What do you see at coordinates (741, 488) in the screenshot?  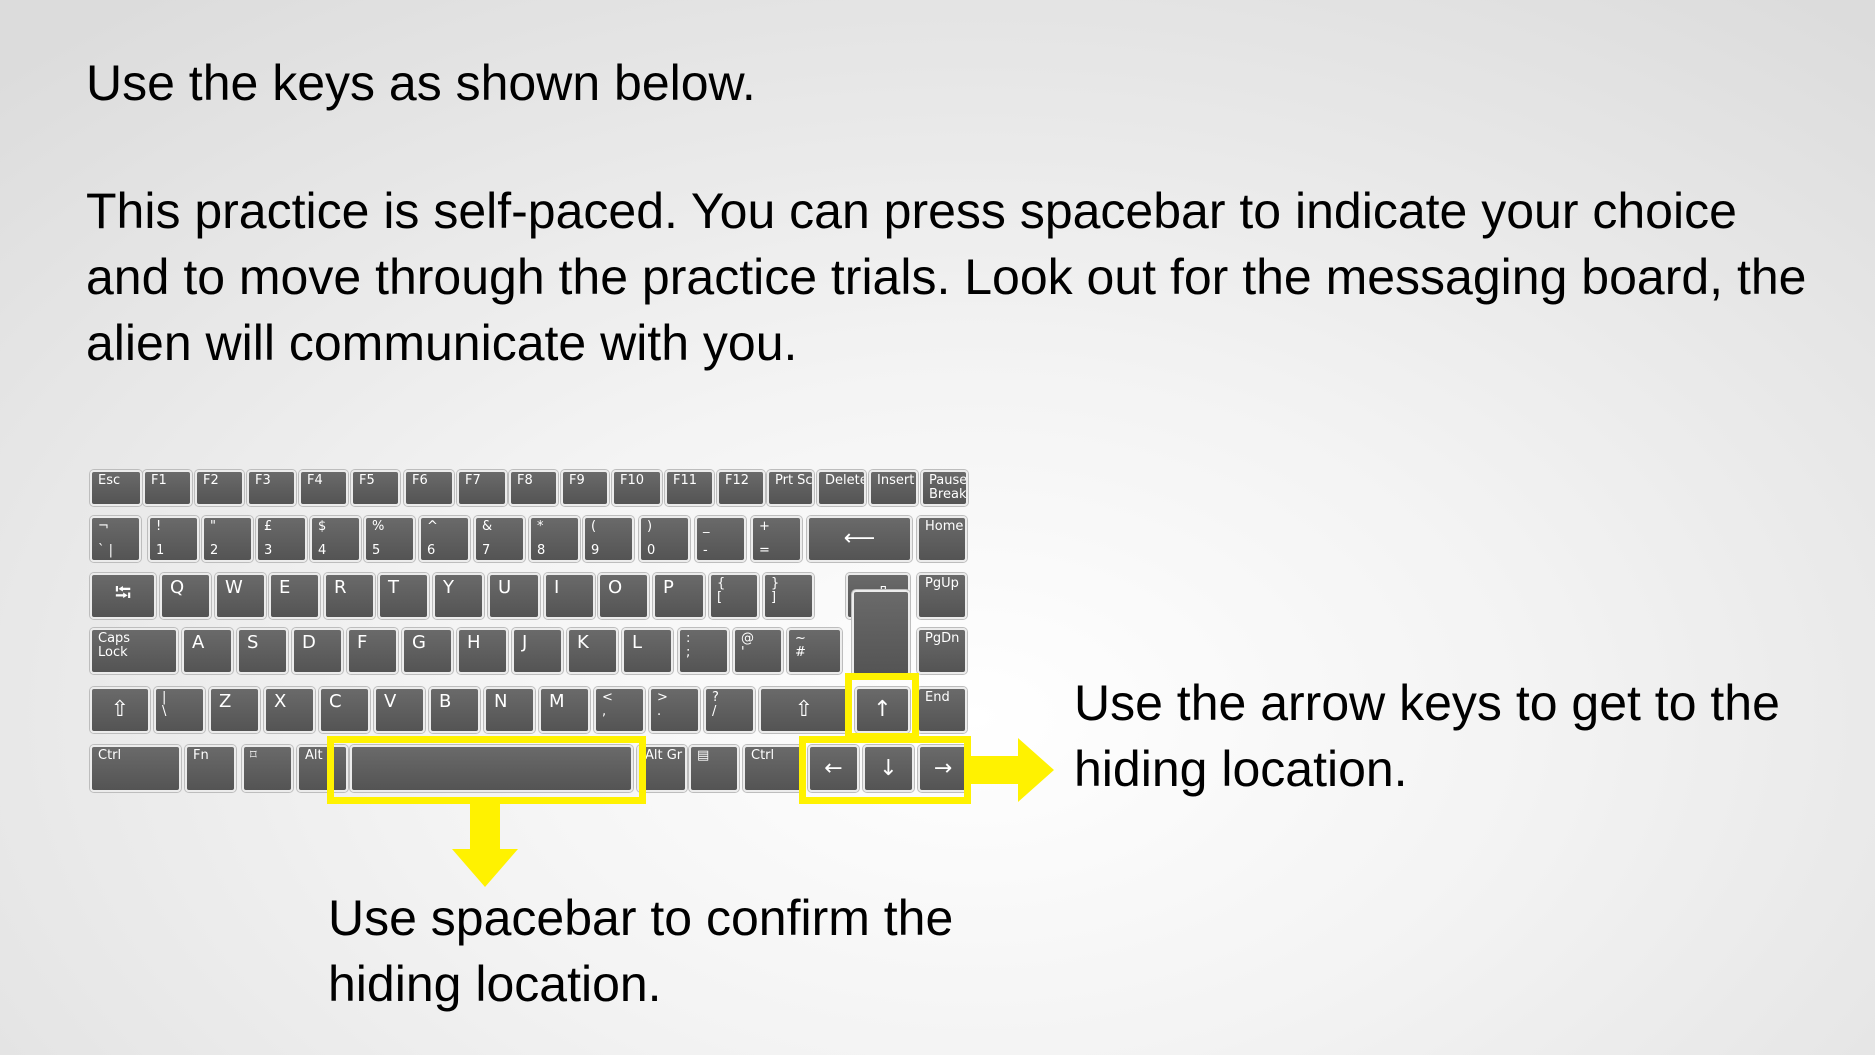 I see `key-fn-12: F12` at bounding box center [741, 488].